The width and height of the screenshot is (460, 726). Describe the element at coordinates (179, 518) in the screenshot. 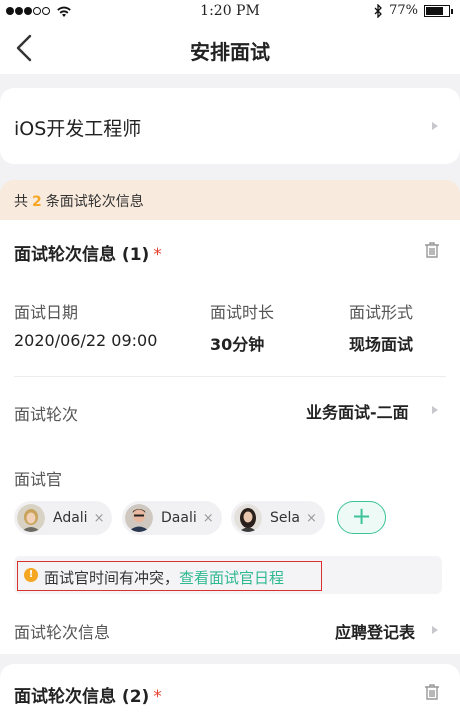

I see `interviewer-name: Daali` at that location.